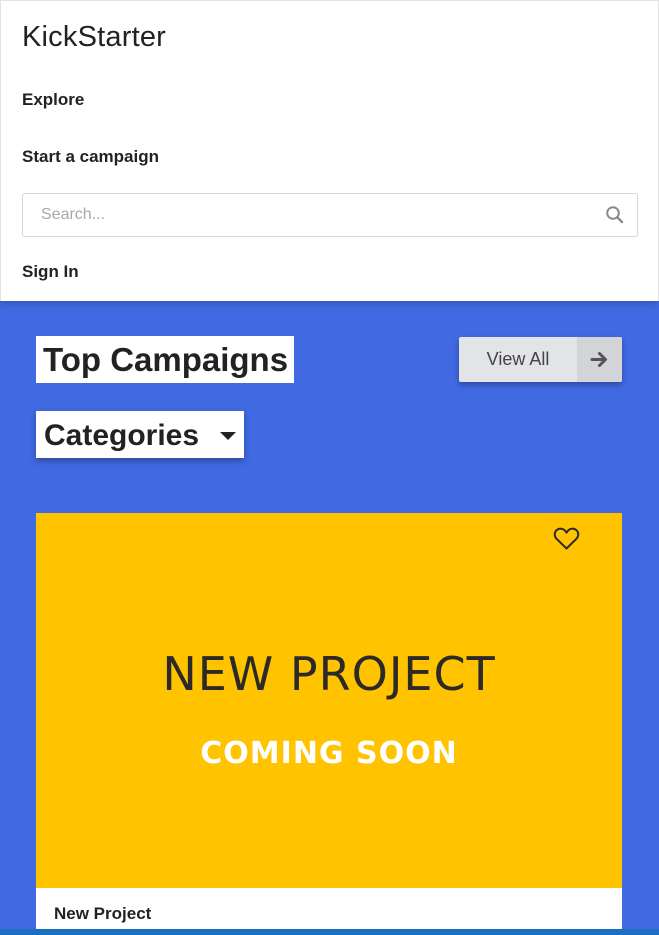  I want to click on brand-logo: KickStarter, so click(94, 37).